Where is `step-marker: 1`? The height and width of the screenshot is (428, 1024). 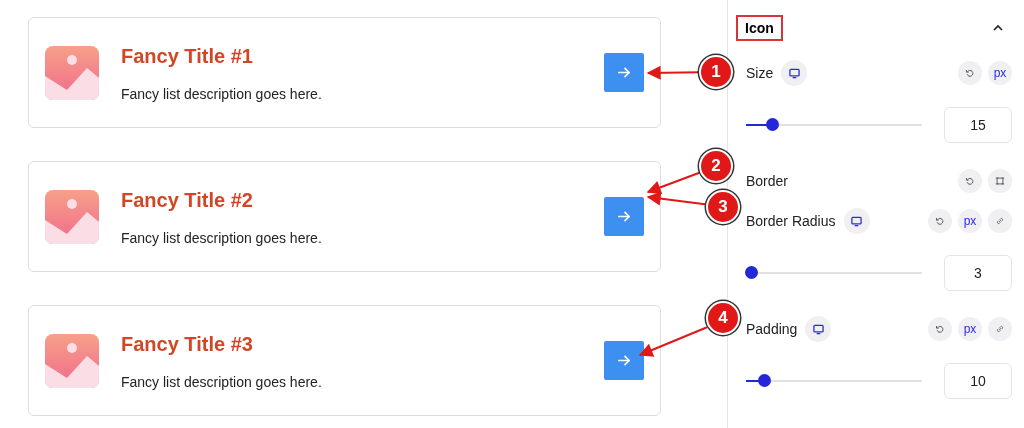 step-marker: 1 is located at coordinates (716, 72).